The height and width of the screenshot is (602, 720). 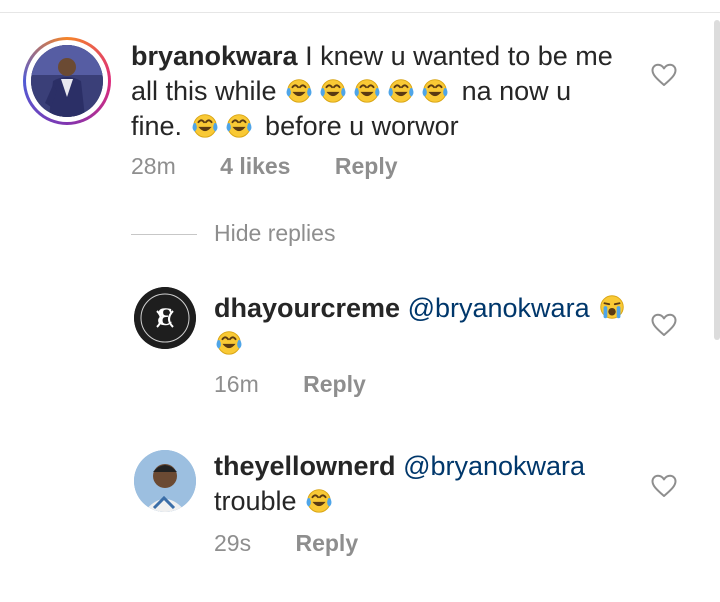 I want to click on username-dhayourcreme: dhayourcreme, so click(x=307, y=308).